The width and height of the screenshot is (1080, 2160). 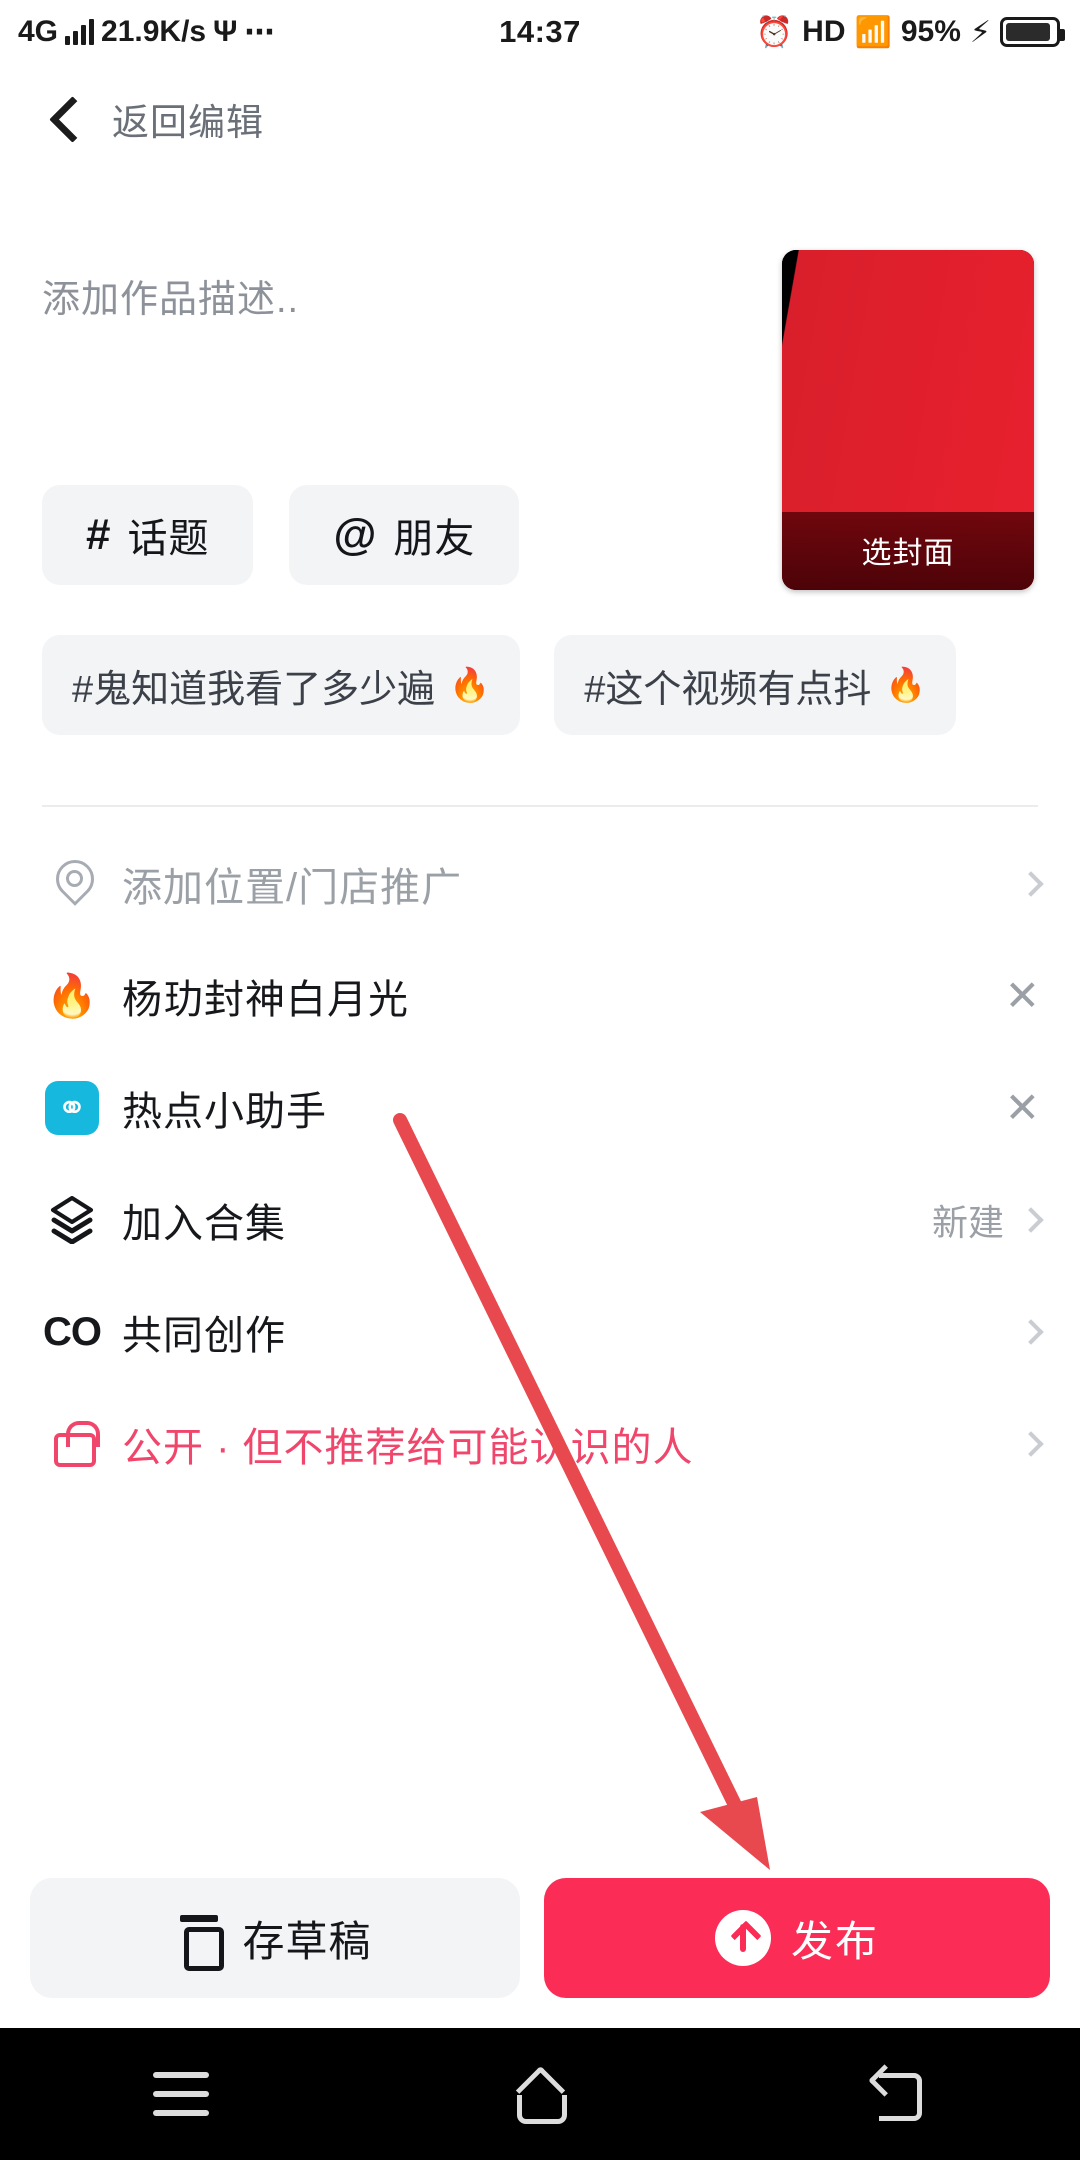 I want to click on publish-button: 发布, so click(x=797, y=1938).